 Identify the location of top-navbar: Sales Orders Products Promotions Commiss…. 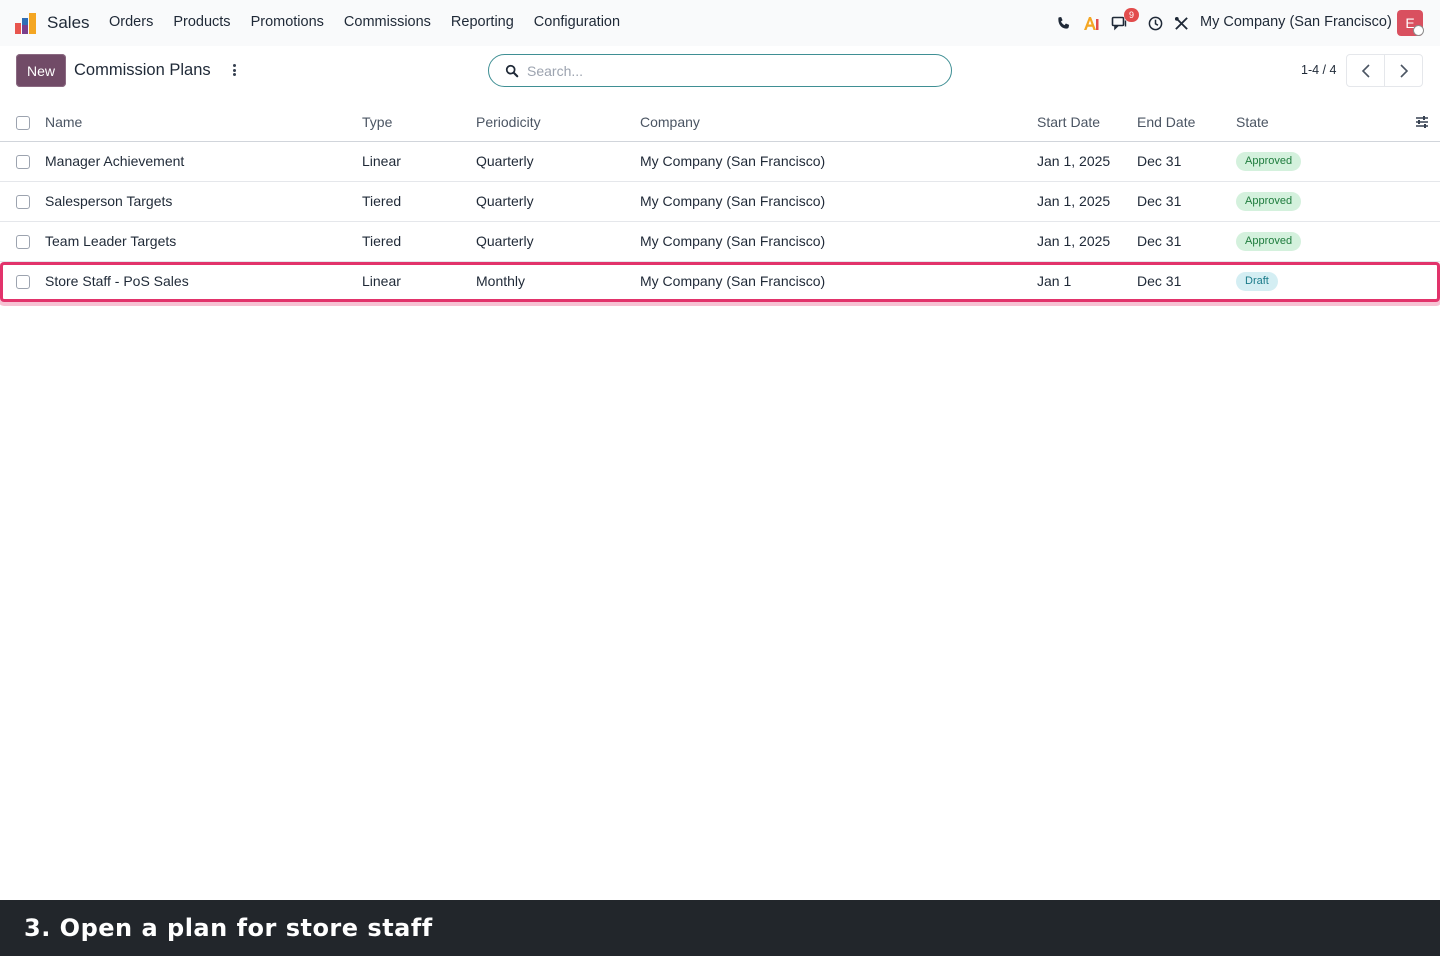
(720, 23).